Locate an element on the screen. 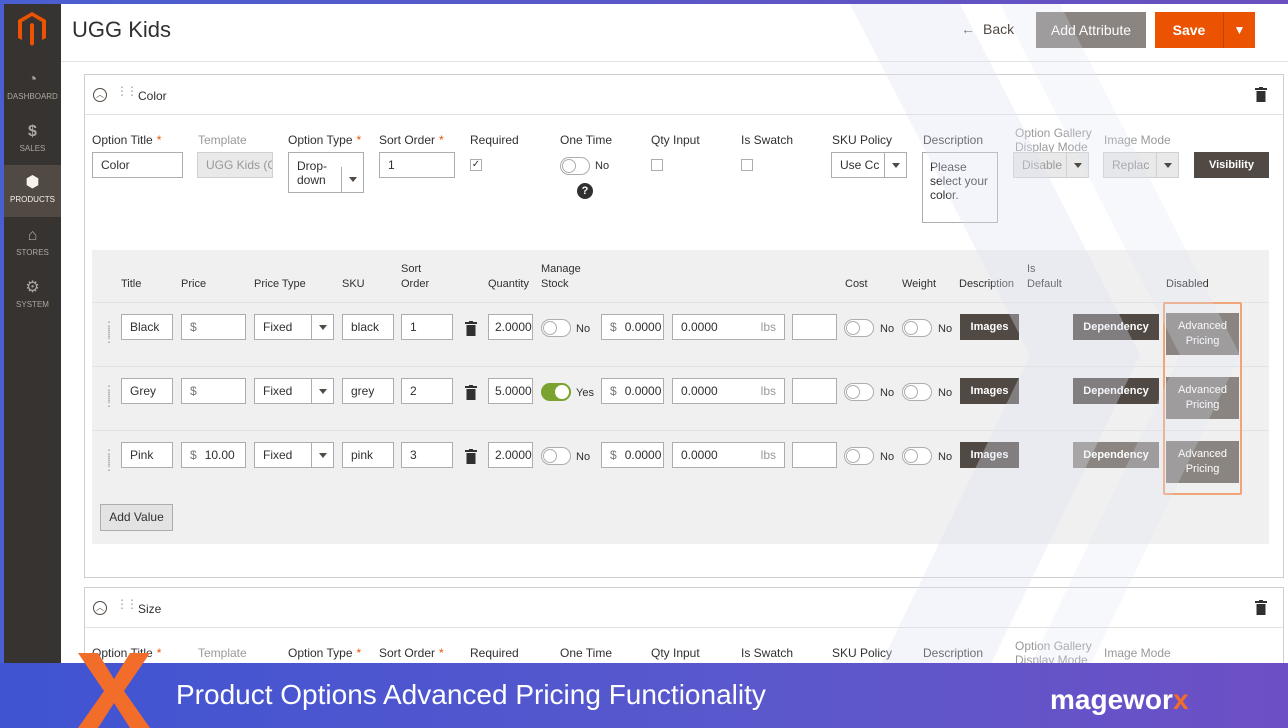 This screenshot has height=728, width=1288. value-price-input: $10.00 is located at coordinates (213, 455).